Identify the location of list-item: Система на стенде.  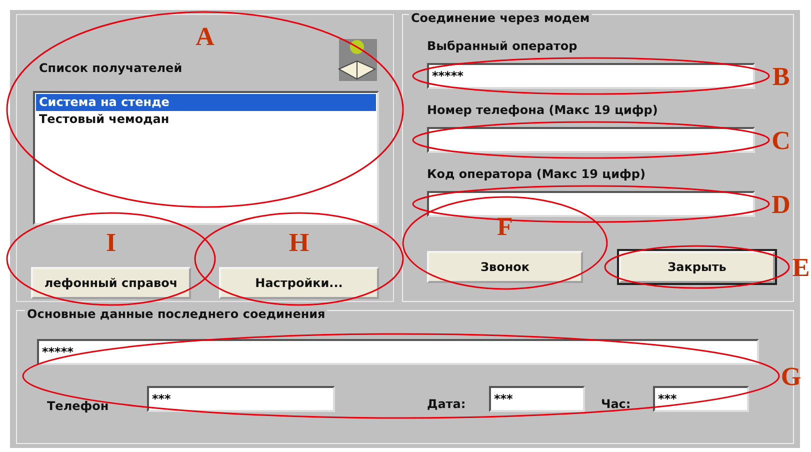
(206, 102).